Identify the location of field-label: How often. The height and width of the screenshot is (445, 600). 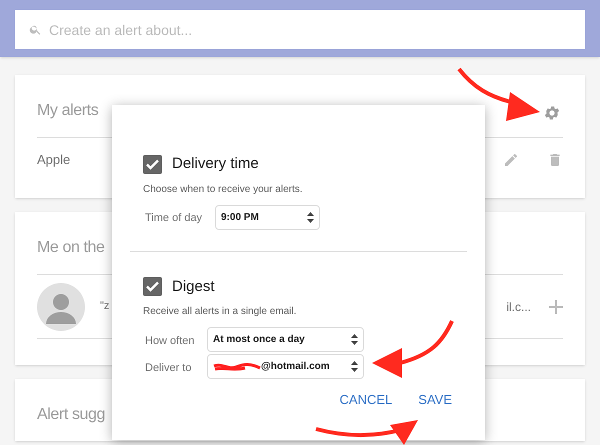
(170, 340).